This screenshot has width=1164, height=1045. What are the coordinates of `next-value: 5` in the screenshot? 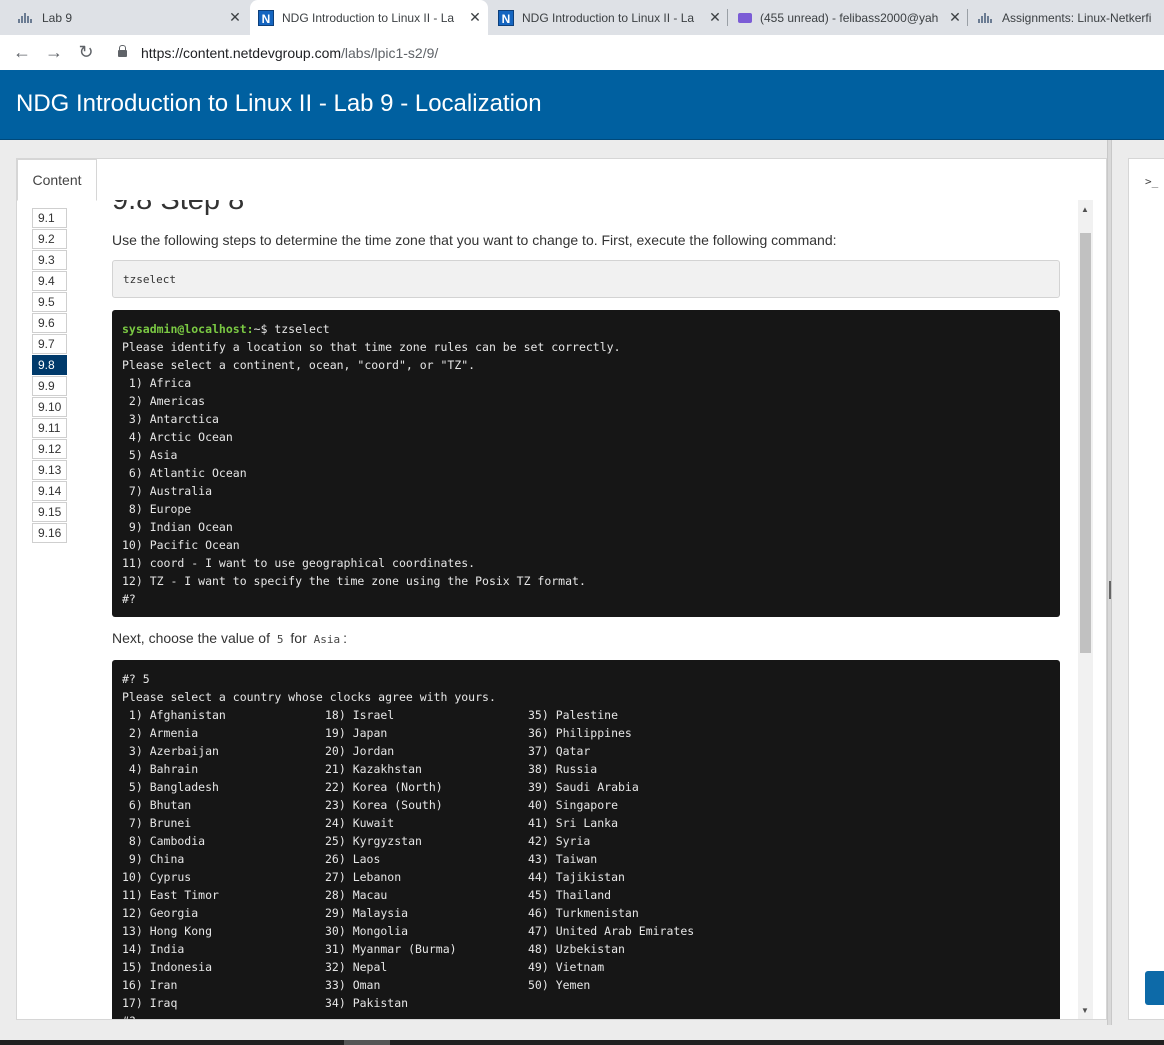 It's located at (280, 639).